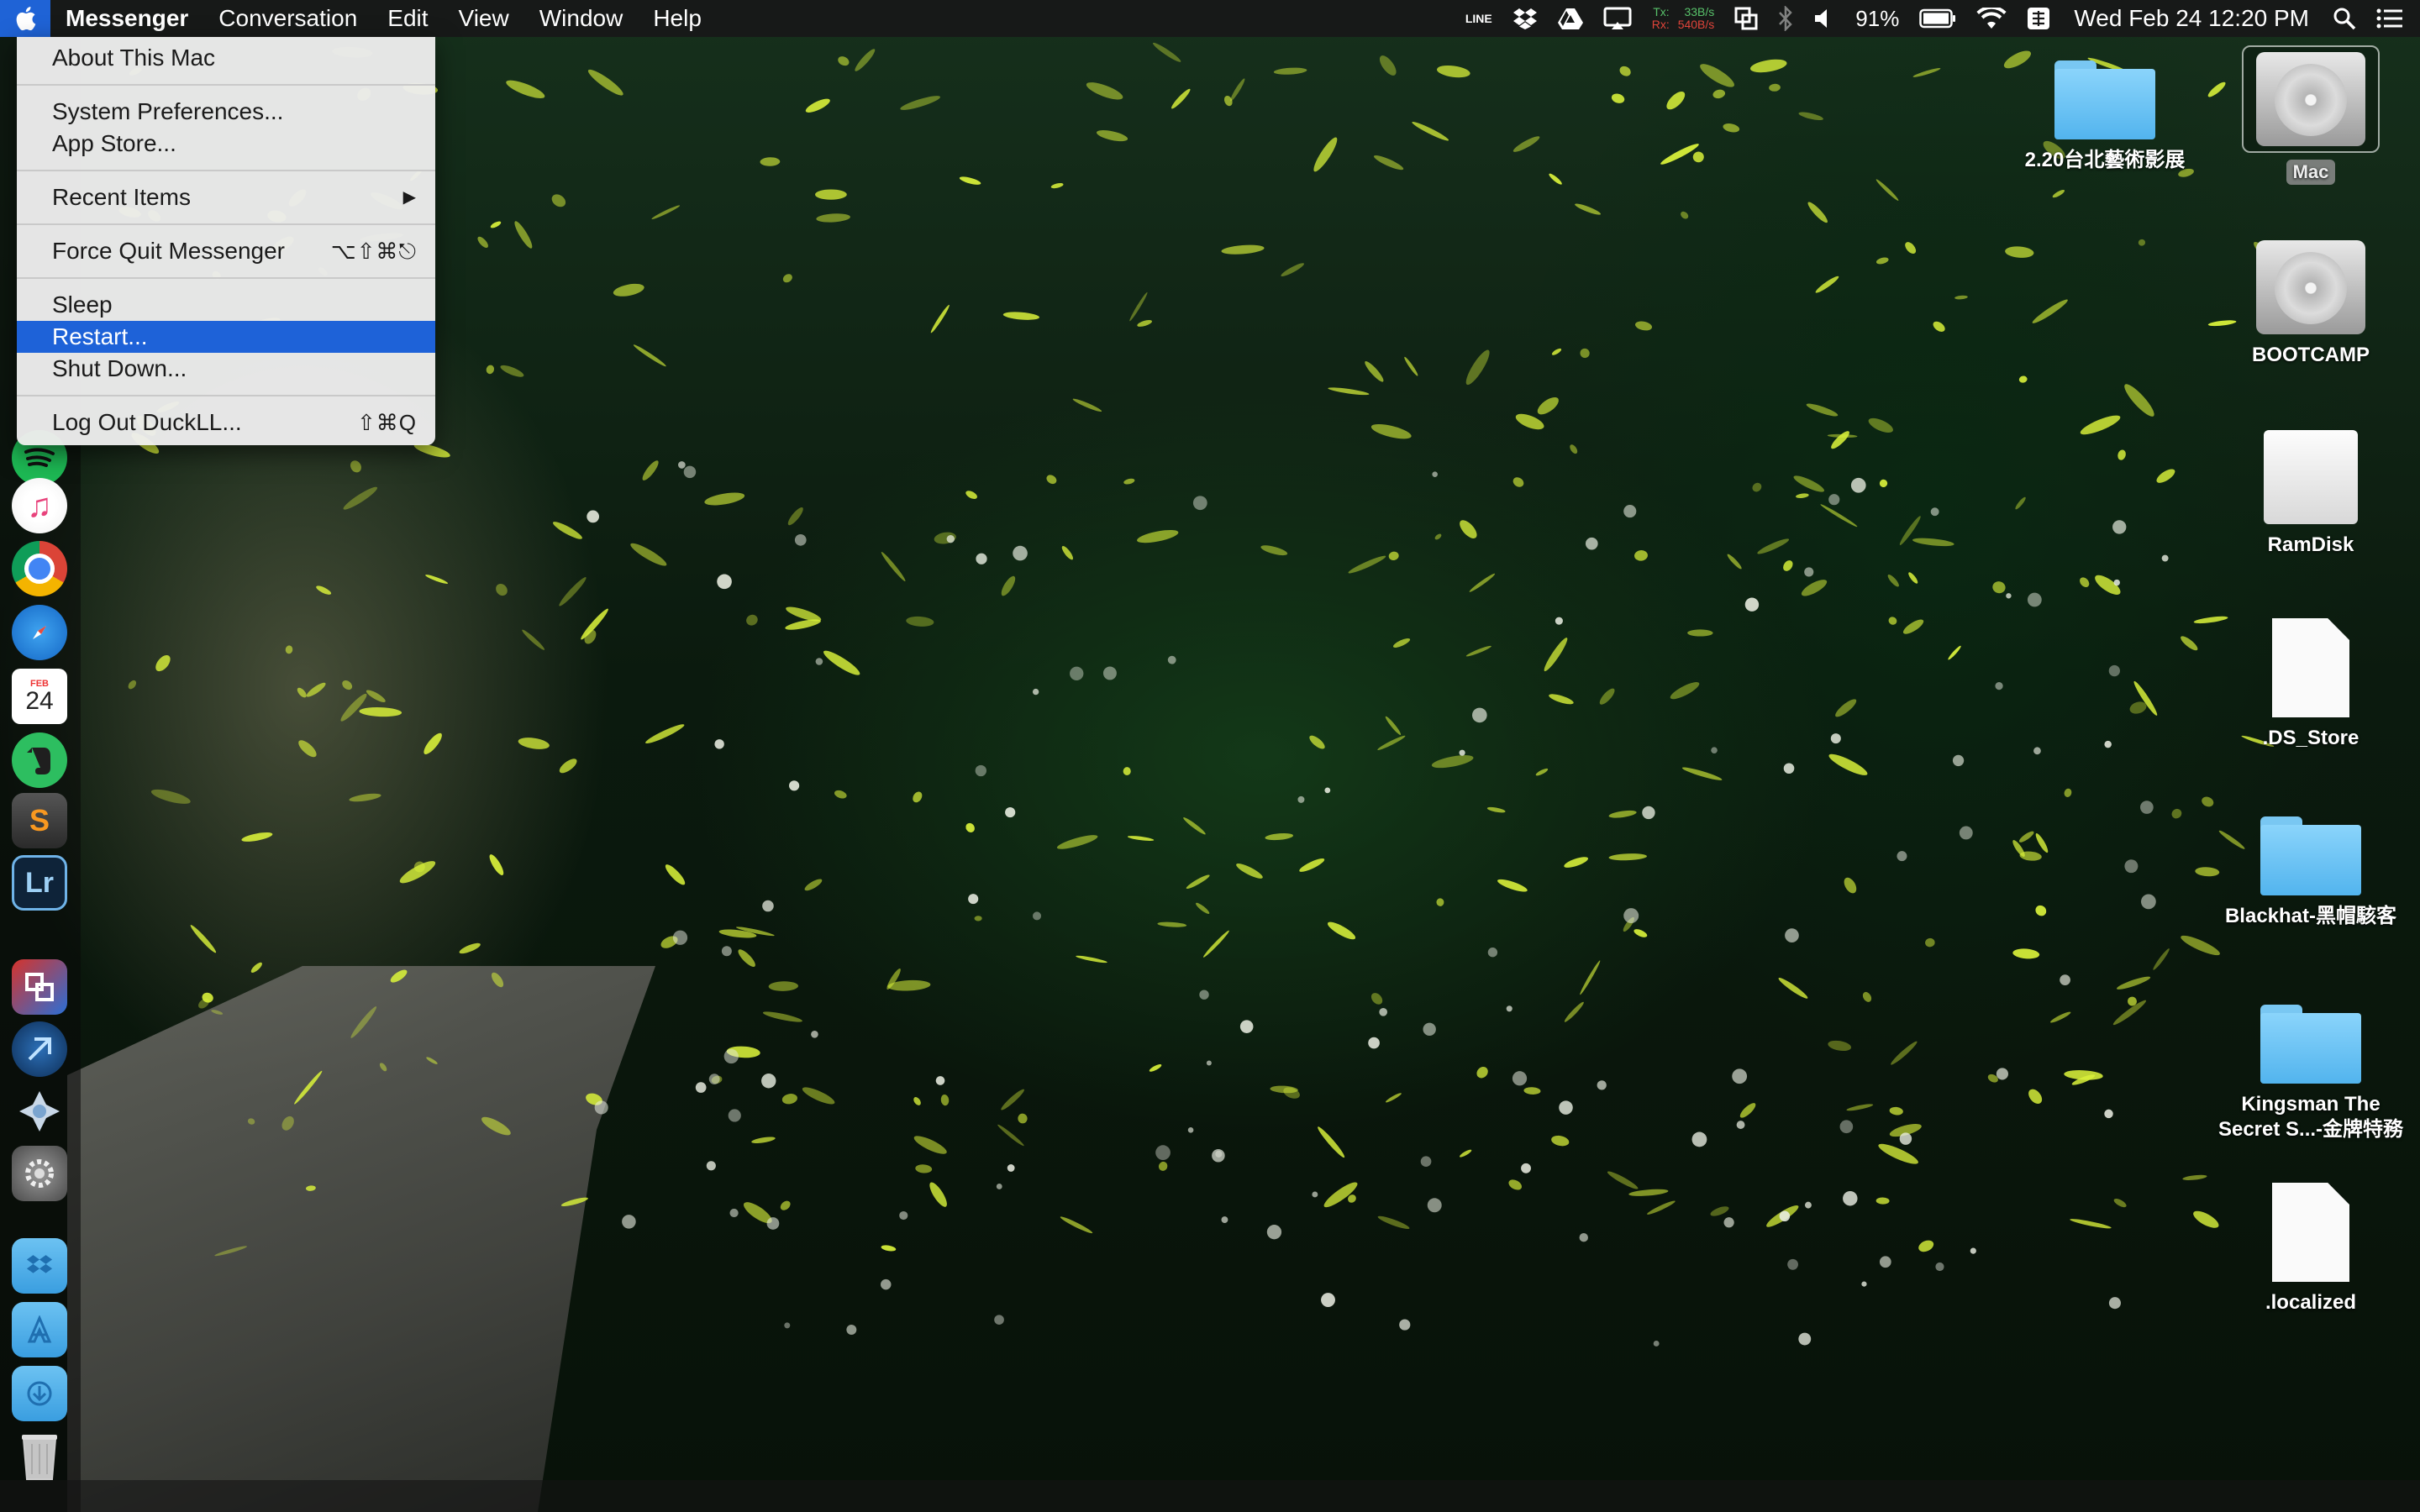 The width and height of the screenshot is (2420, 1512). I want to click on apple-menu-icon, so click(25, 18).